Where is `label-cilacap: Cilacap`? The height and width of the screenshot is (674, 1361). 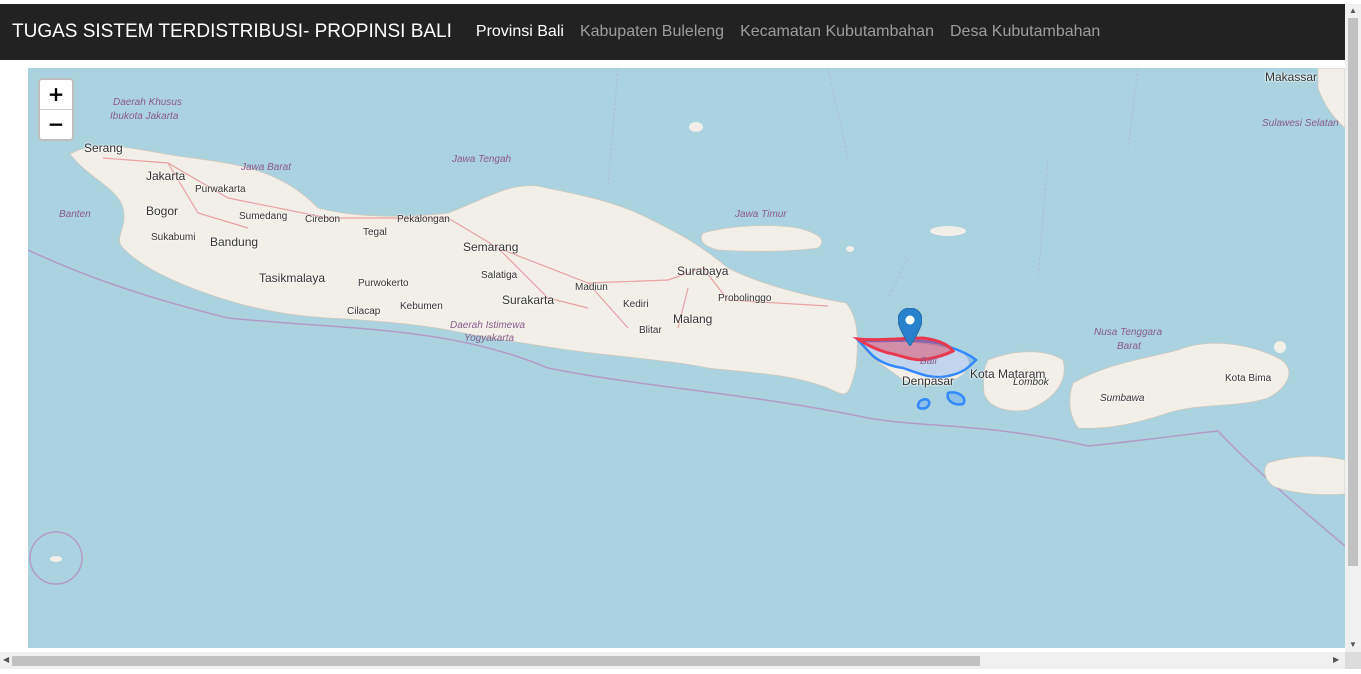 label-cilacap: Cilacap is located at coordinates (364, 311).